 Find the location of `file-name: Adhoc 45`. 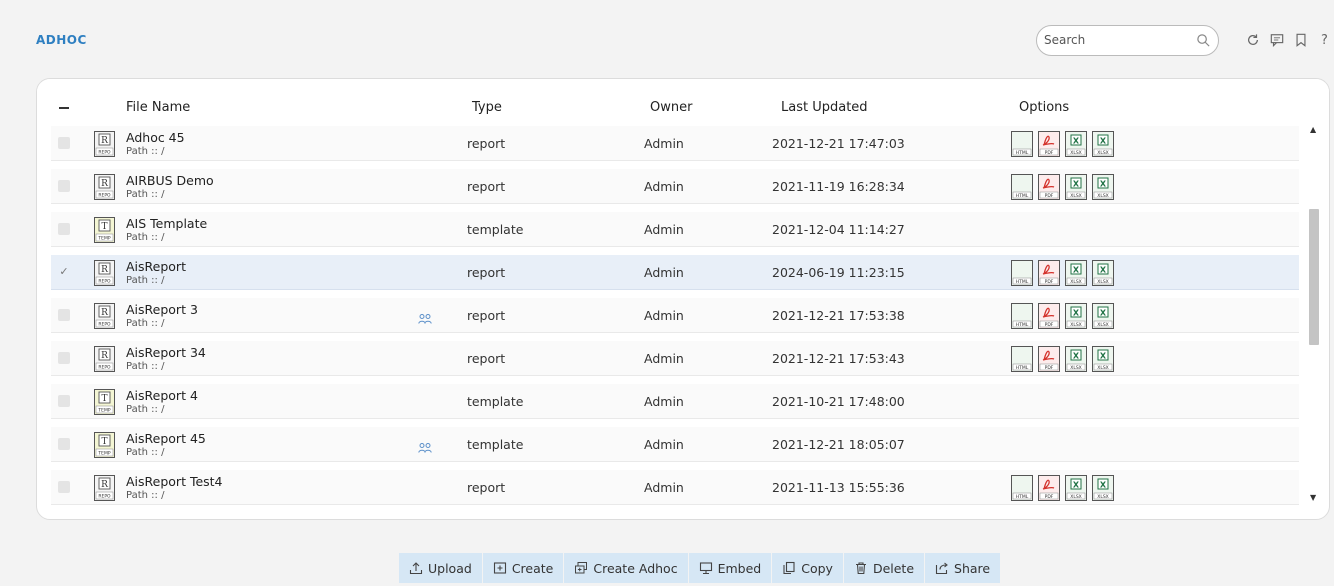

file-name: Adhoc 45 is located at coordinates (155, 137).